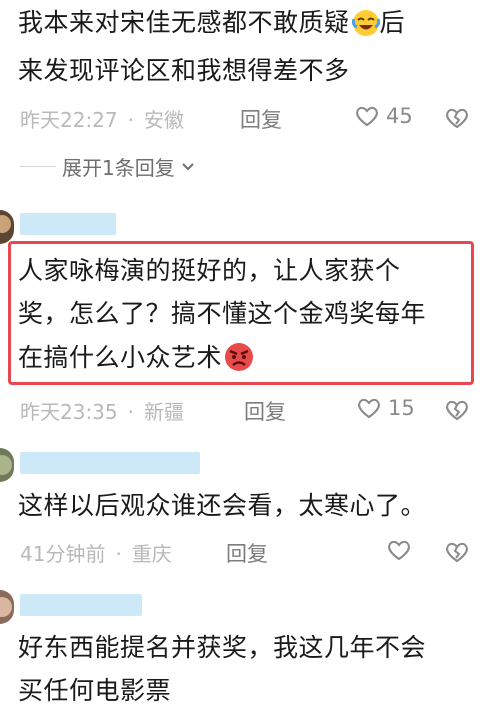 This screenshot has width=488, height=712. Describe the element at coordinates (222, 313) in the screenshot. I see `comment-2-line-2: 奖，怎么了？搞不懂这个金鸡奖每年` at that location.